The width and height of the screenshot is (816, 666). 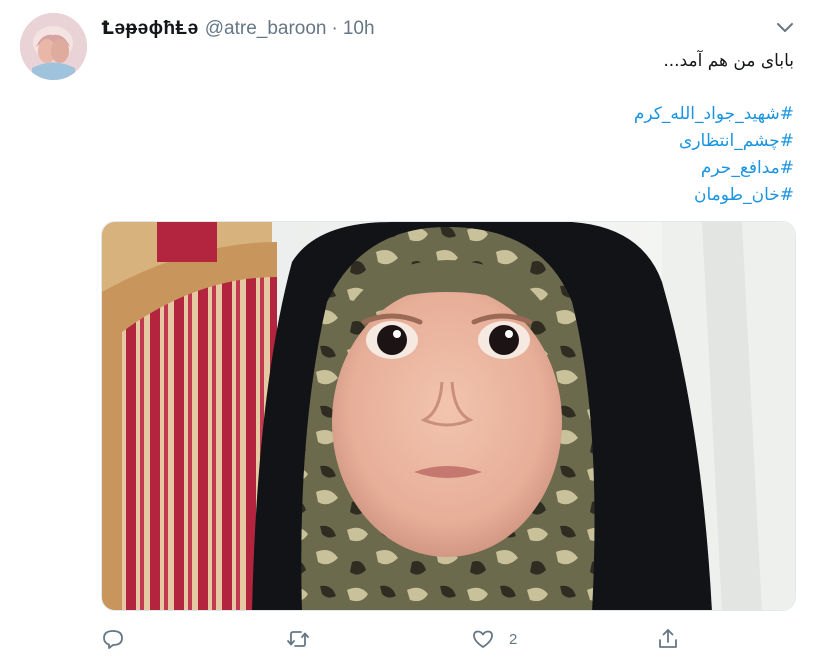 I want to click on share-button, so click(x=668, y=639).